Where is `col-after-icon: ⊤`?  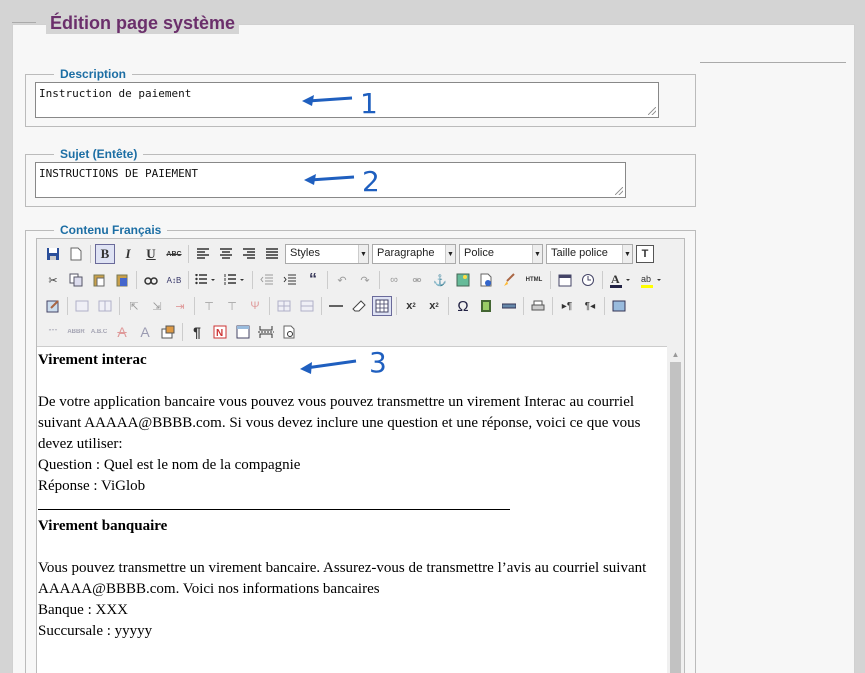 col-after-icon: ⊤ is located at coordinates (232, 306).